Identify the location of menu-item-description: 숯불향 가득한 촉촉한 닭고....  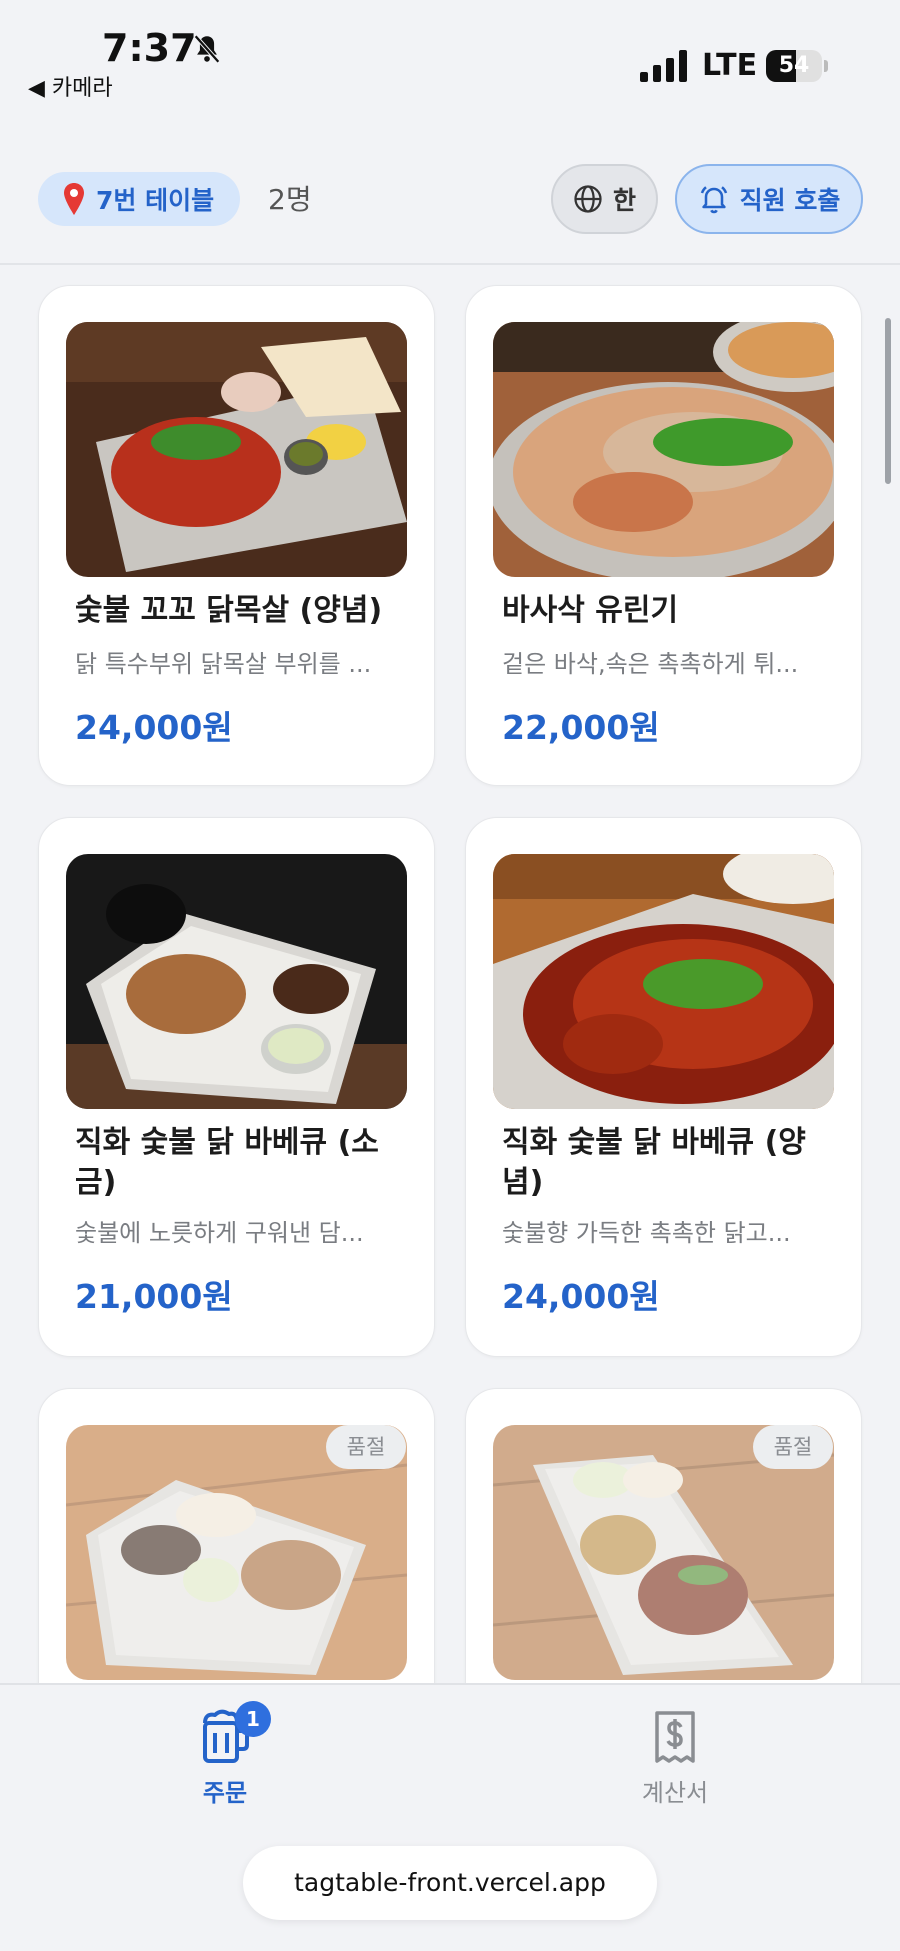
(646, 1233).